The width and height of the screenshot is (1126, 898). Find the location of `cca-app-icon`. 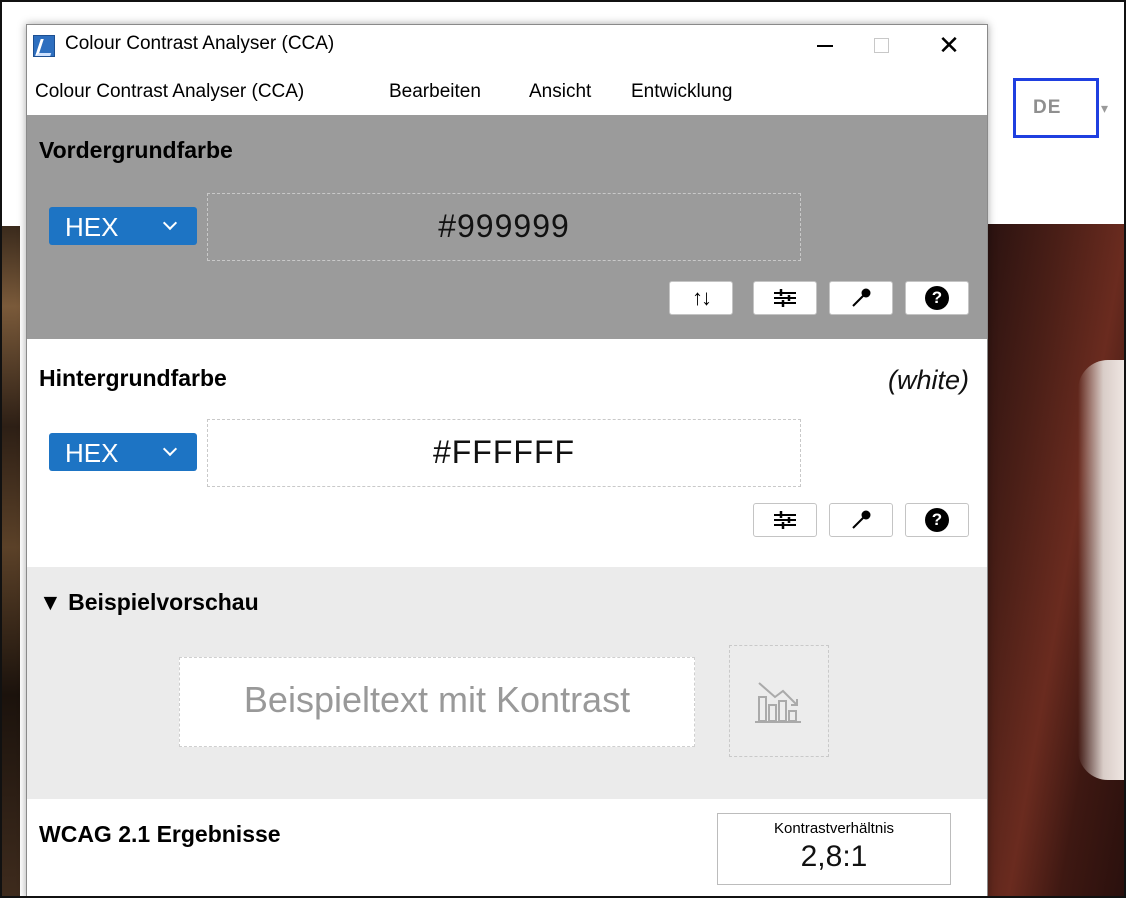

cca-app-icon is located at coordinates (44, 46).